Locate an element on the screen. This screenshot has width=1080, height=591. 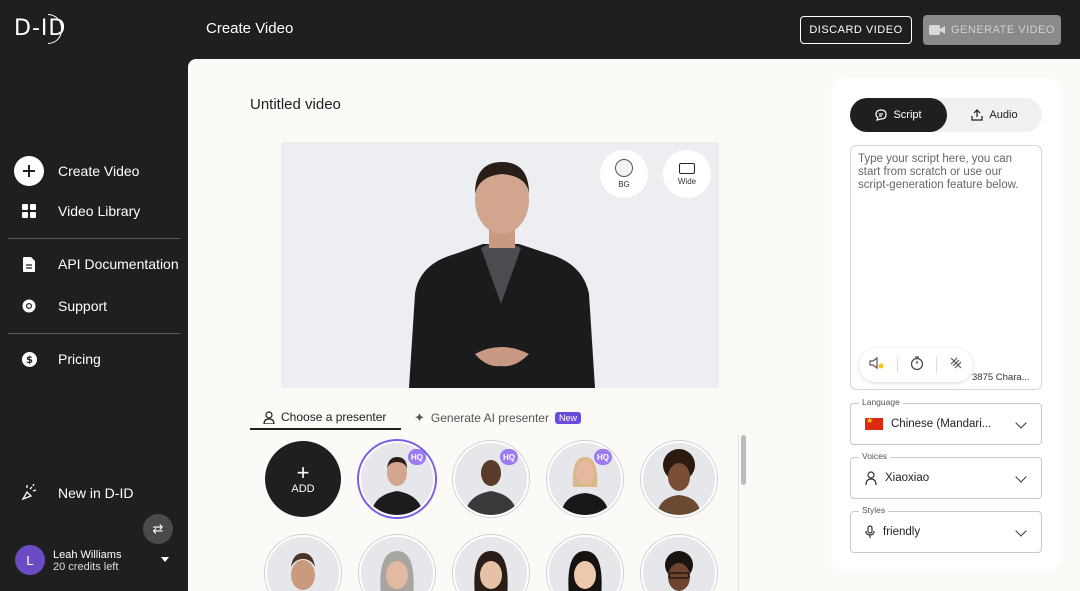
tab-choose-presenter: Choose a presenter is located at coordinates (325, 418).